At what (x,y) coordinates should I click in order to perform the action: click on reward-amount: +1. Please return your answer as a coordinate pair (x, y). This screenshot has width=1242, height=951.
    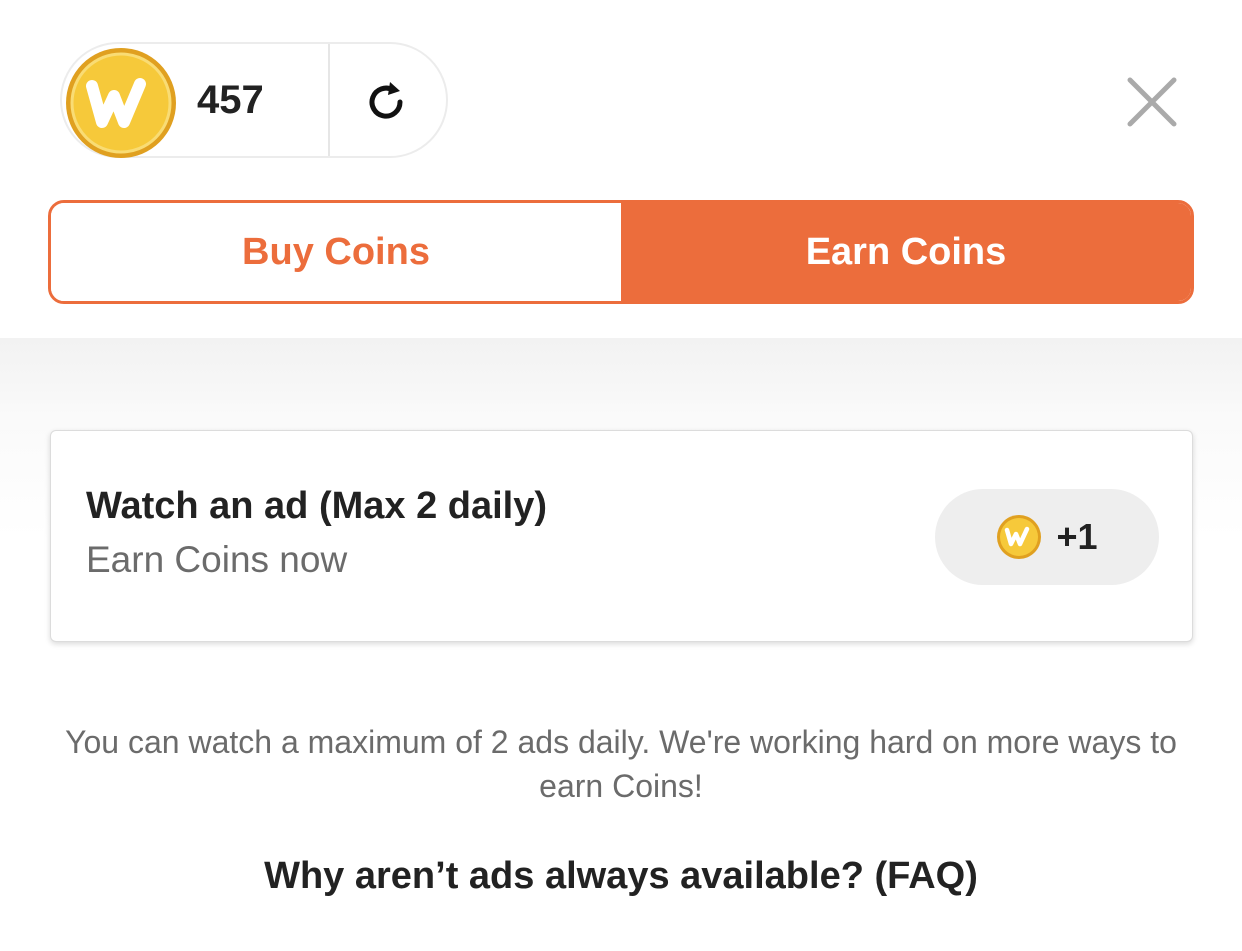
    Looking at the image, I should click on (1077, 536).